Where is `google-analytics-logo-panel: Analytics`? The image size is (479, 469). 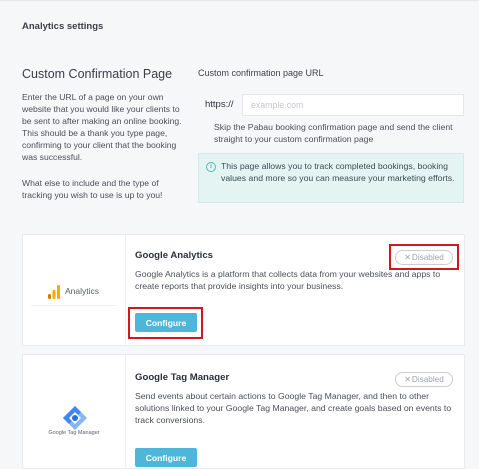
google-analytics-logo-panel: Analytics is located at coordinates (74, 290).